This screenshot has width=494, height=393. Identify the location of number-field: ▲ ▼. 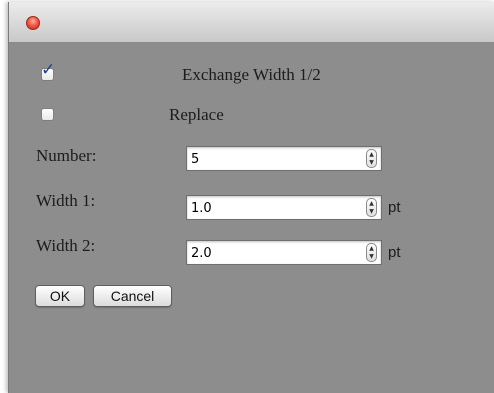
(284, 158).